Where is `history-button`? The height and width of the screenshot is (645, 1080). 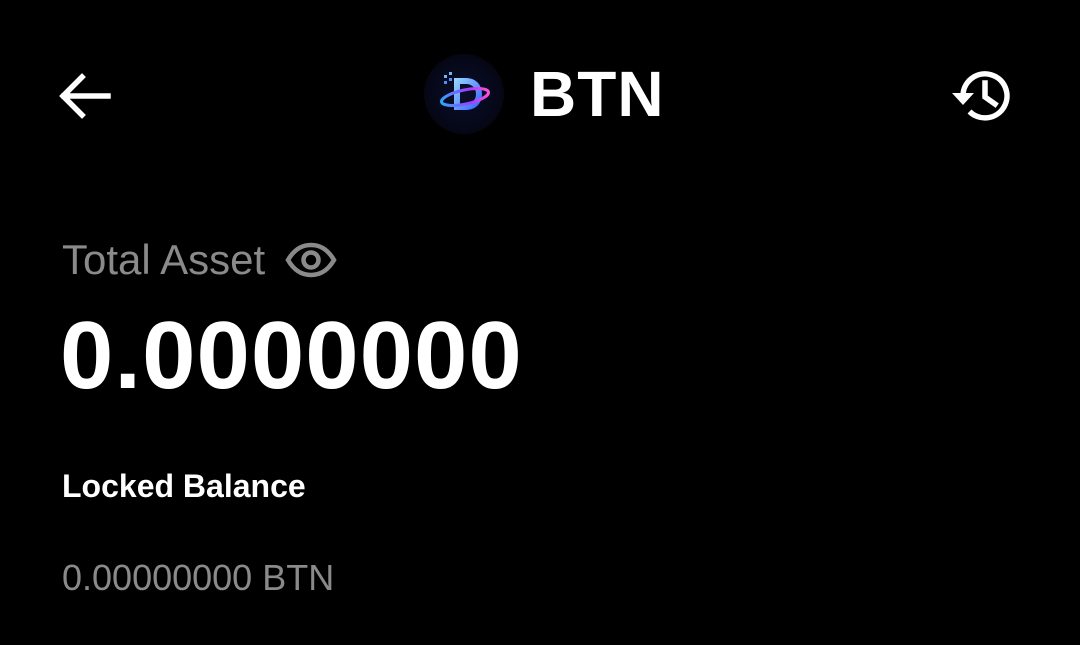
history-button is located at coordinates (982, 96).